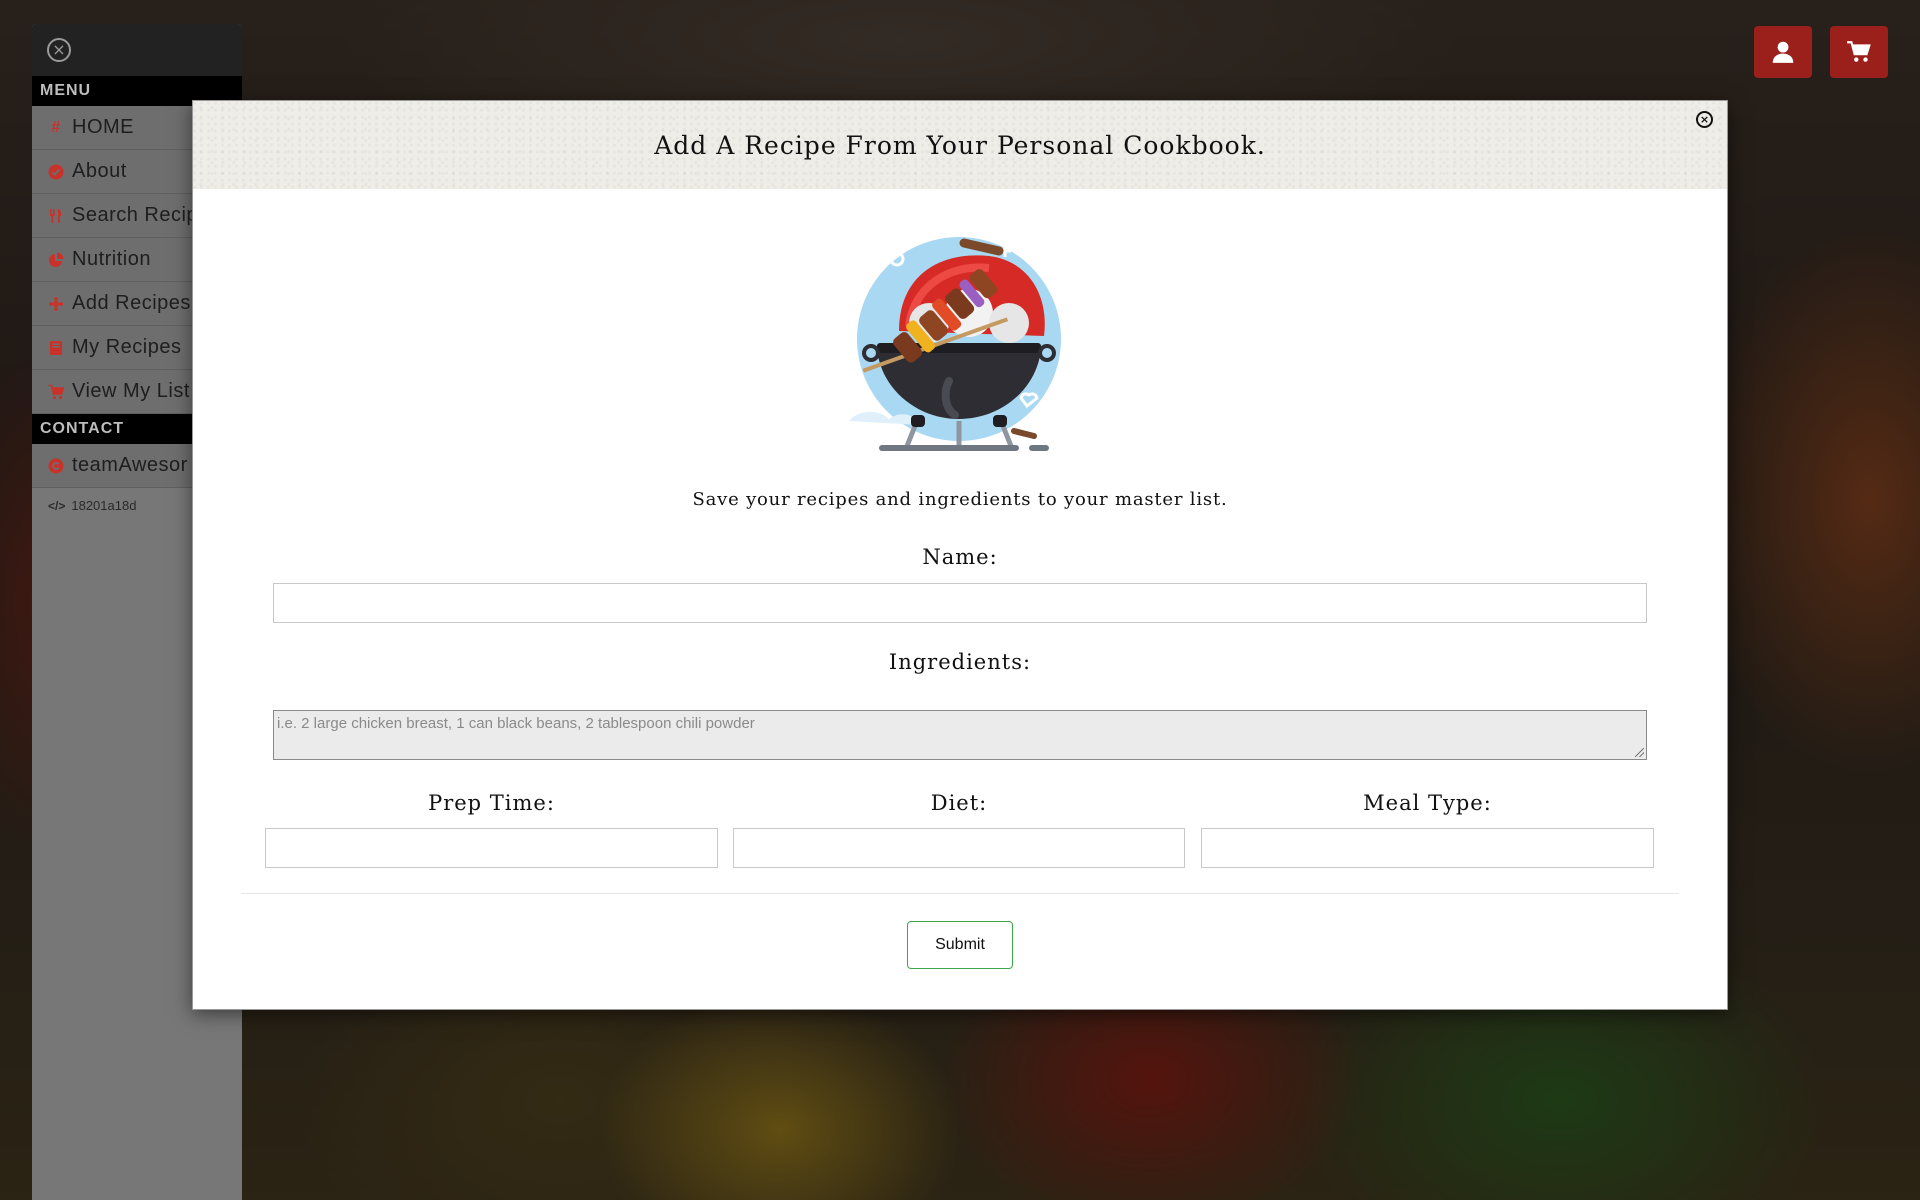 The height and width of the screenshot is (1200, 1920). Describe the element at coordinates (1639, 752) in the screenshot. I see `resize-handle` at that location.